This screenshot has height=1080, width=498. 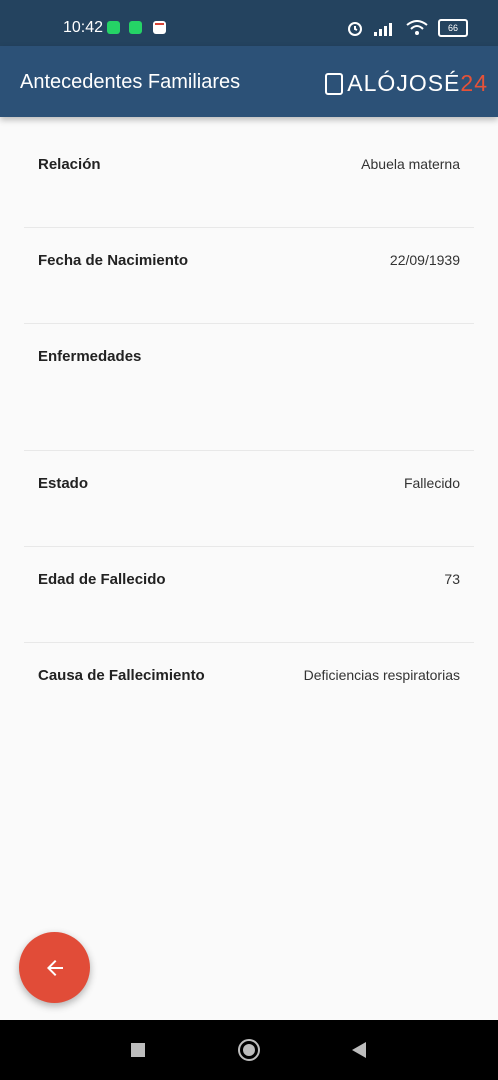 I want to click on detail-label: Causa de Fallecimiento, so click(x=121, y=675).